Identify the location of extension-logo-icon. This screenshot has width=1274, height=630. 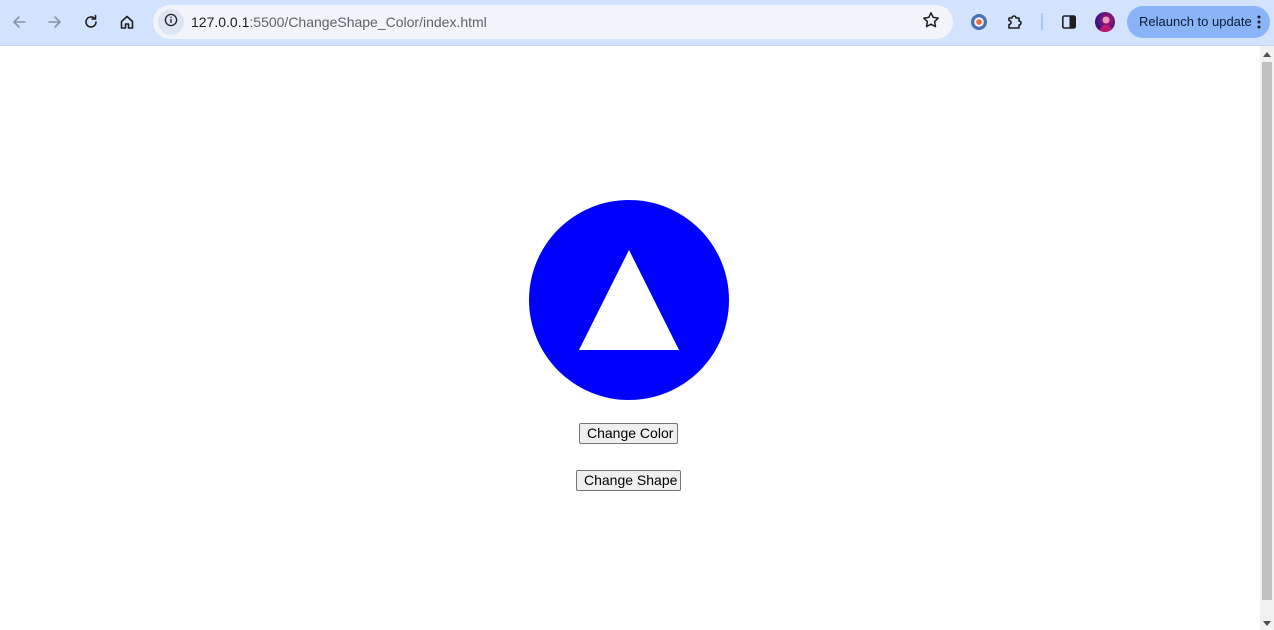
(979, 22).